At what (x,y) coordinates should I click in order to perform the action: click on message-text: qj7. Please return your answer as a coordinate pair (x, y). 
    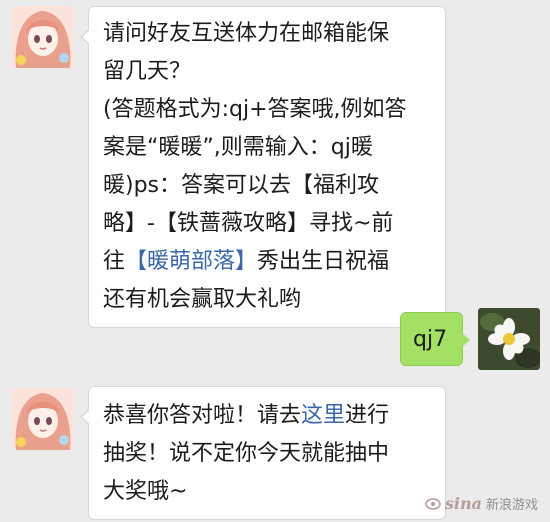
    Looking at the image, I should click on (437, 340).